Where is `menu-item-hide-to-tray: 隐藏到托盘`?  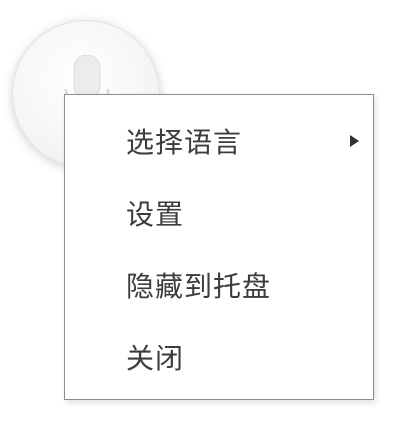
menu-item-hide-to-tray: 隐藏到托盘 is located at coordinates (219, 285).